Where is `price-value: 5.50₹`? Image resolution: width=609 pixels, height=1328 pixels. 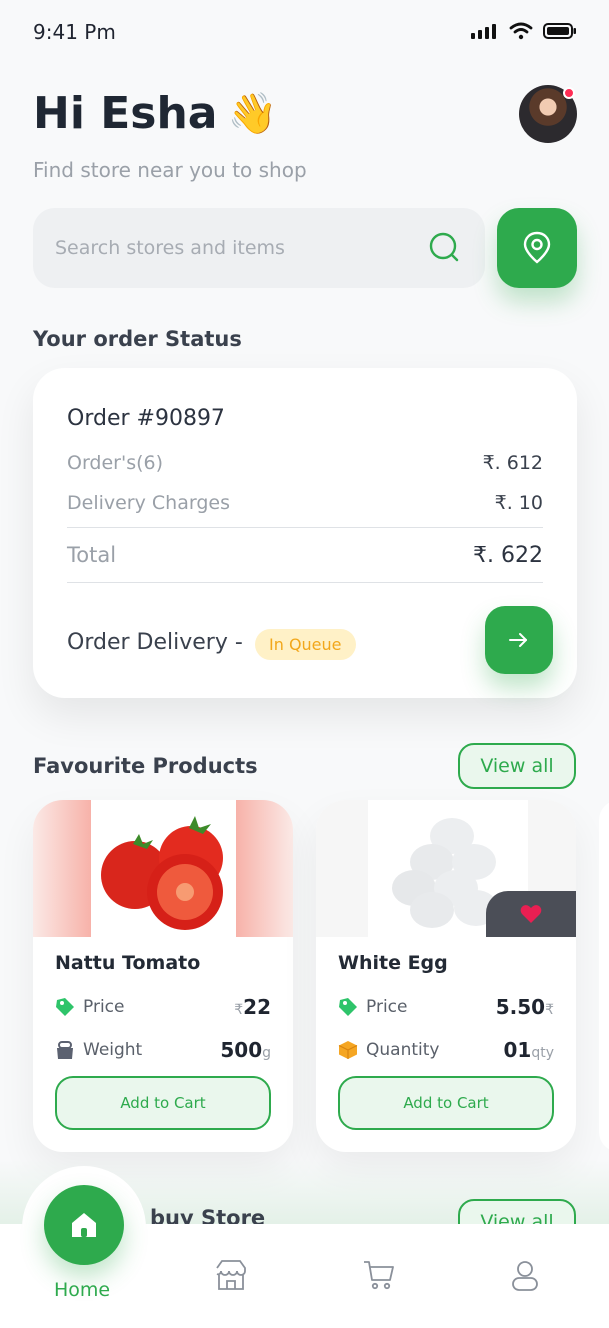 price-value: 5.50₹ is located at coordinates (524, 1007).